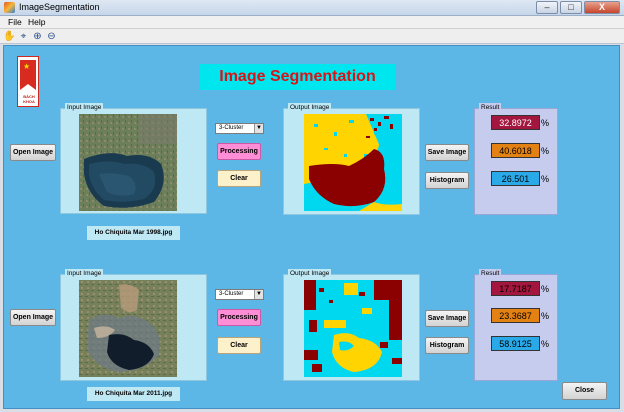  Describe the element at coordinates (515, 343) in the screenshot. I see `result-cluster-3-value: 58.9125` at that location.